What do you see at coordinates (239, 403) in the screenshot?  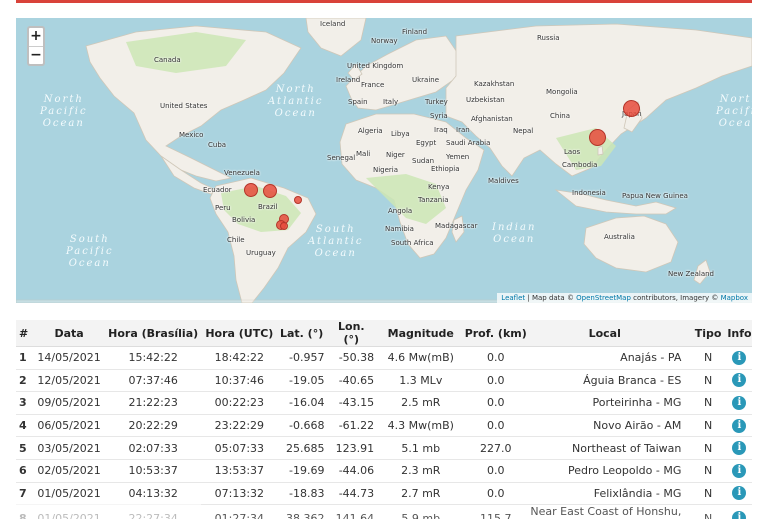 I see `row-time-utc: 00:22:23` at bounding box center [239, 403].